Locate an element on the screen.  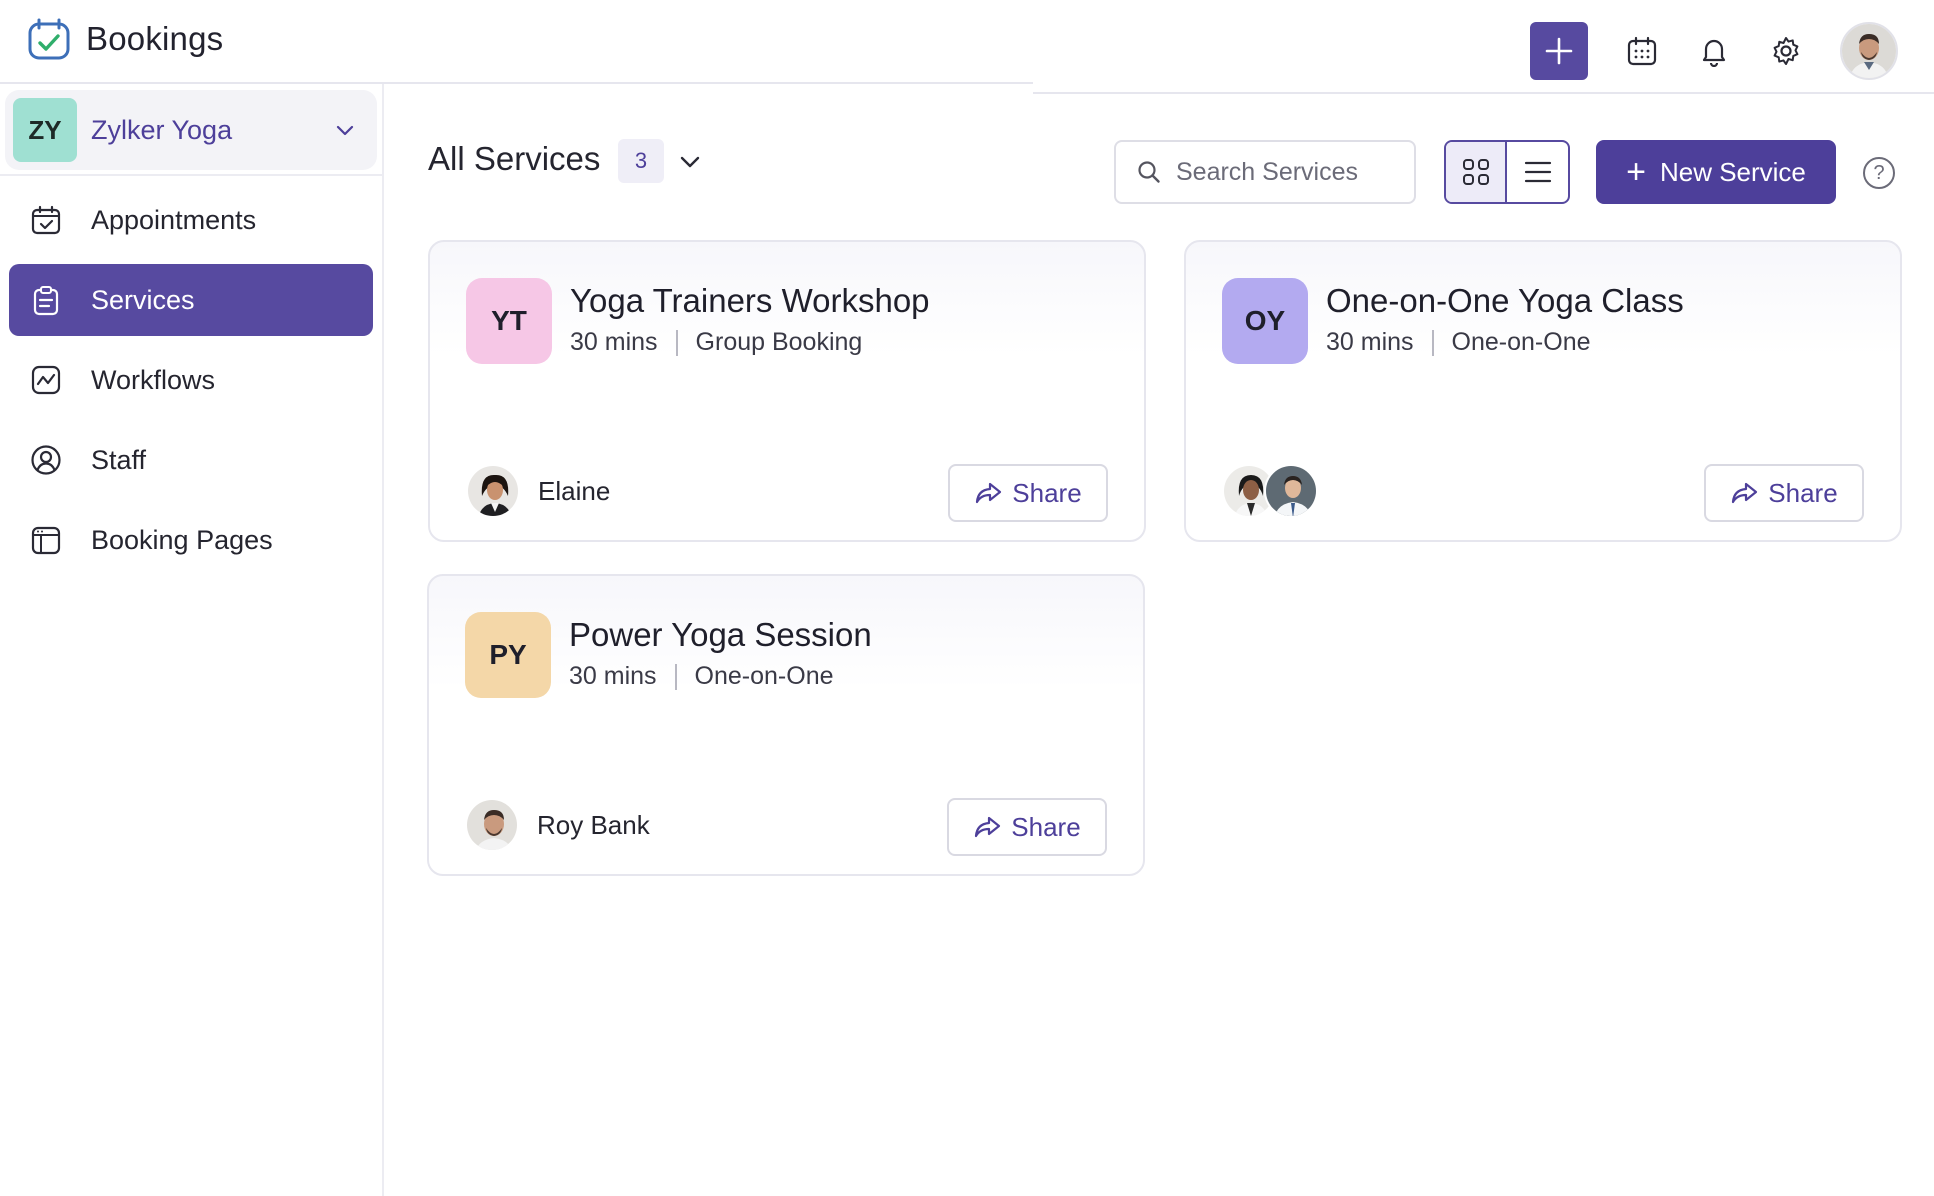
sidebar-item-label: Booking Pages is located at coordinates (182, 539).